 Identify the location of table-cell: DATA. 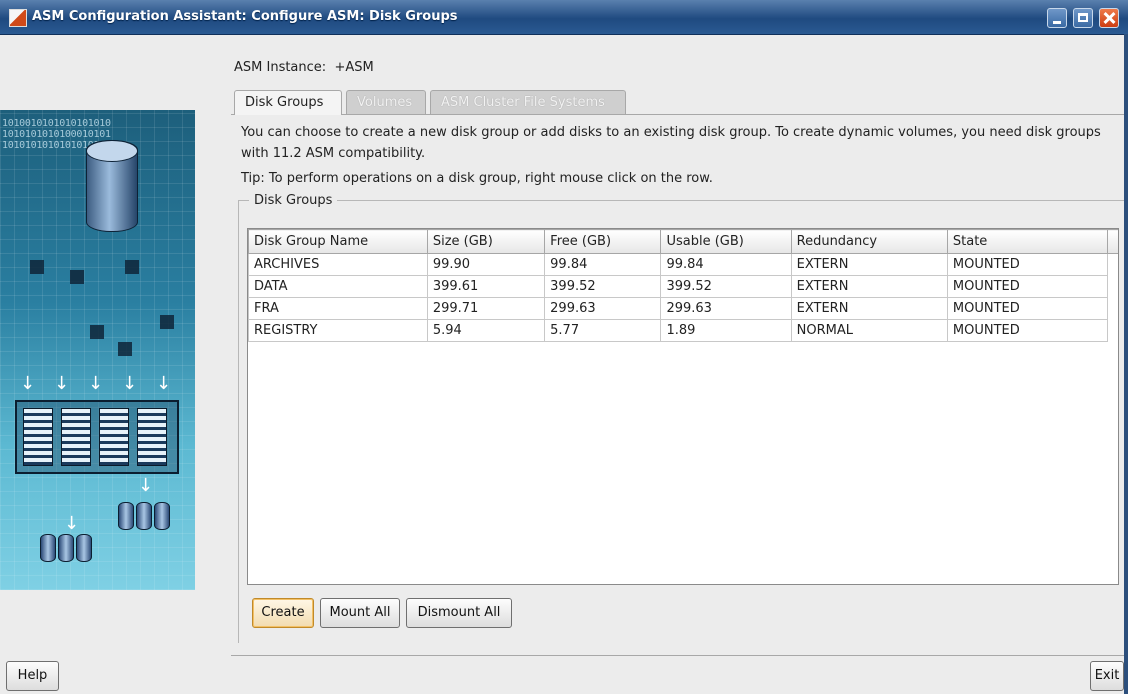
(338, 286).